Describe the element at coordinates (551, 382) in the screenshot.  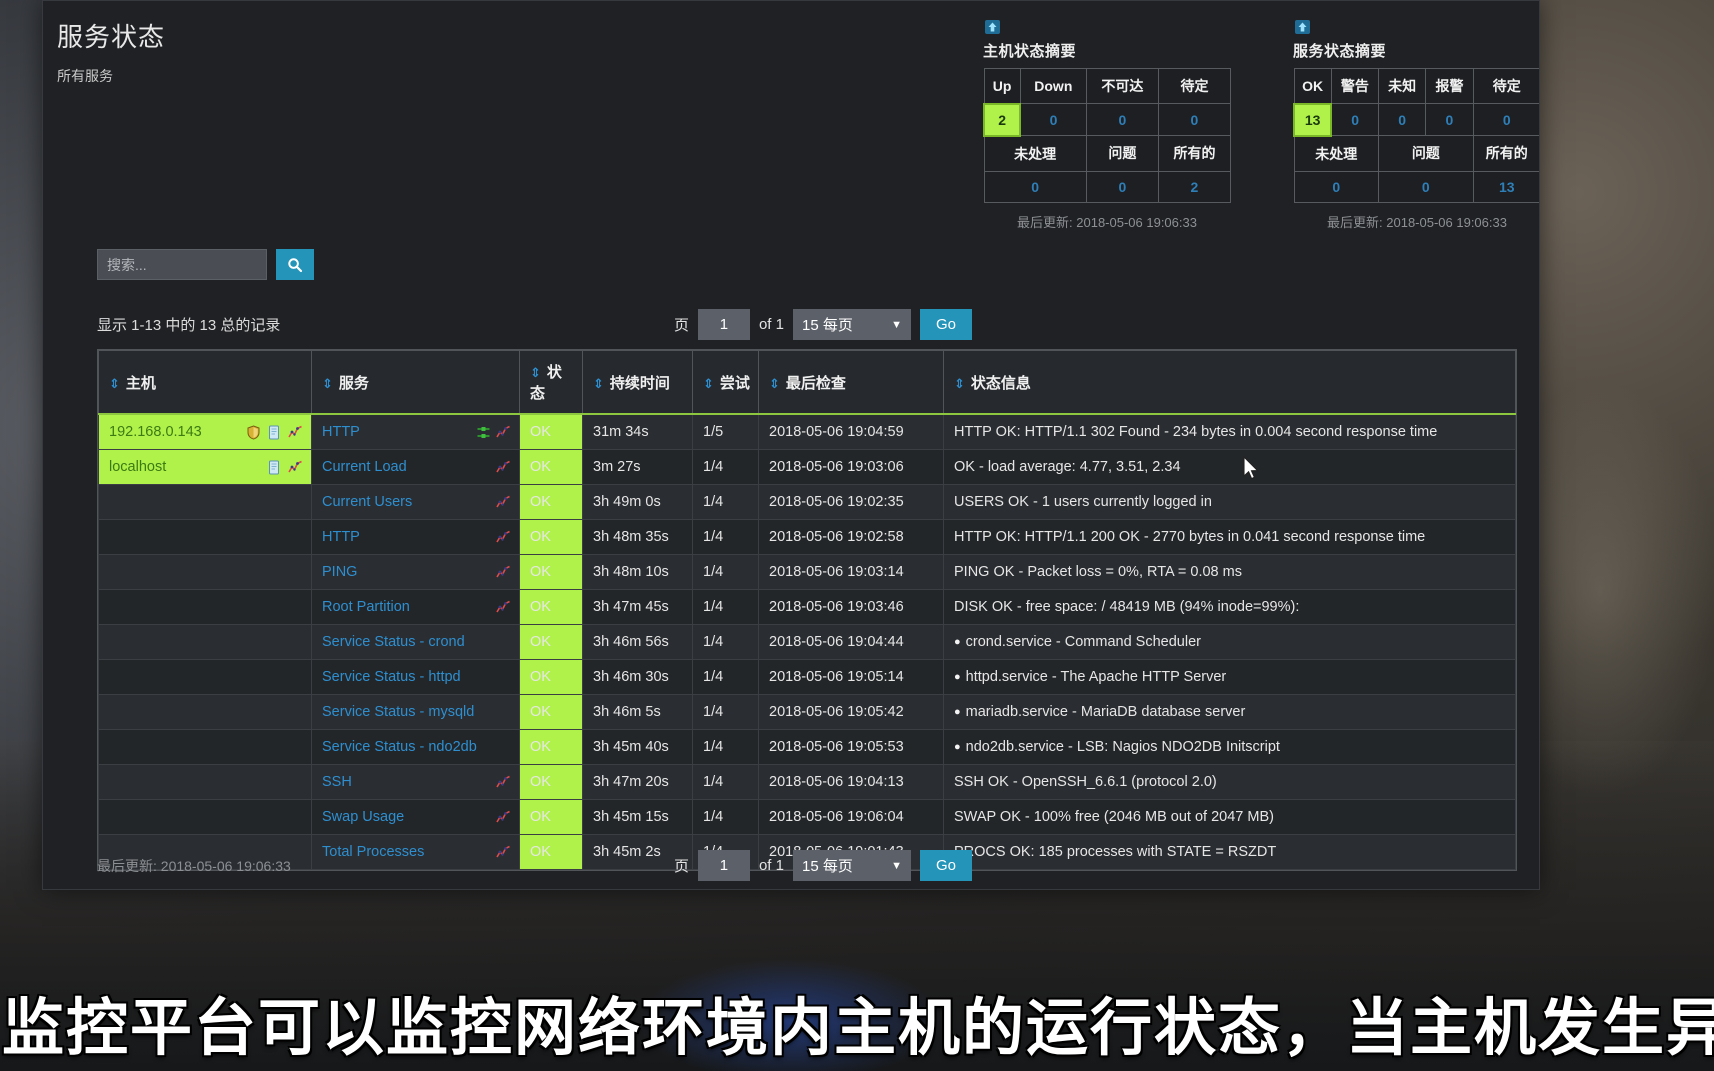
I see `column-header-state: ⇕ 状态` at that location.